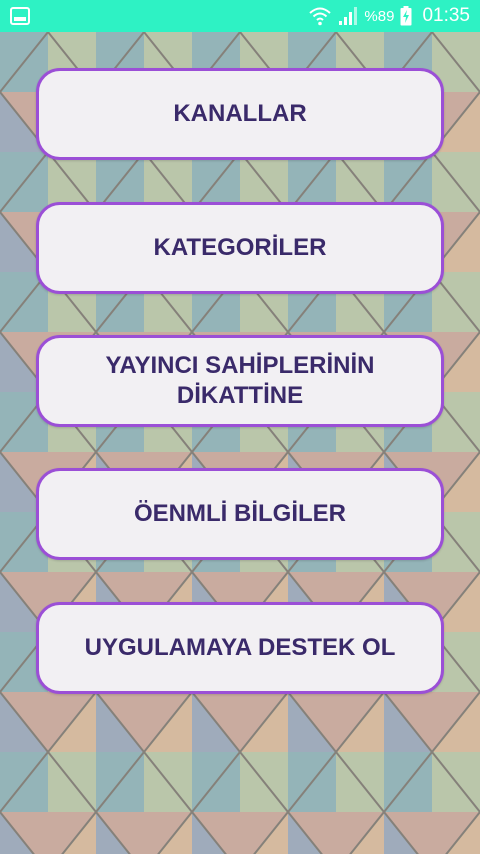 This screenshot has height=854, width=480. I want to click on battery-percent: %89, so click(379, 16).